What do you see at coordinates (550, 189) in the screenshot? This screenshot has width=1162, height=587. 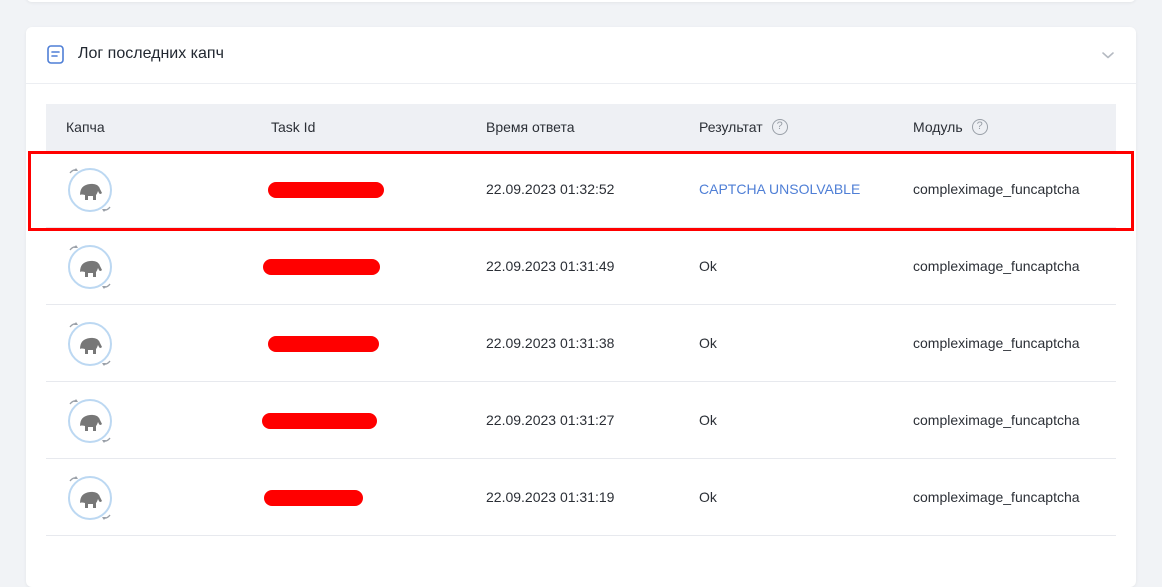 I see `row-time: 22.09.2023 01:32:52` at bounding box center [550, 189].